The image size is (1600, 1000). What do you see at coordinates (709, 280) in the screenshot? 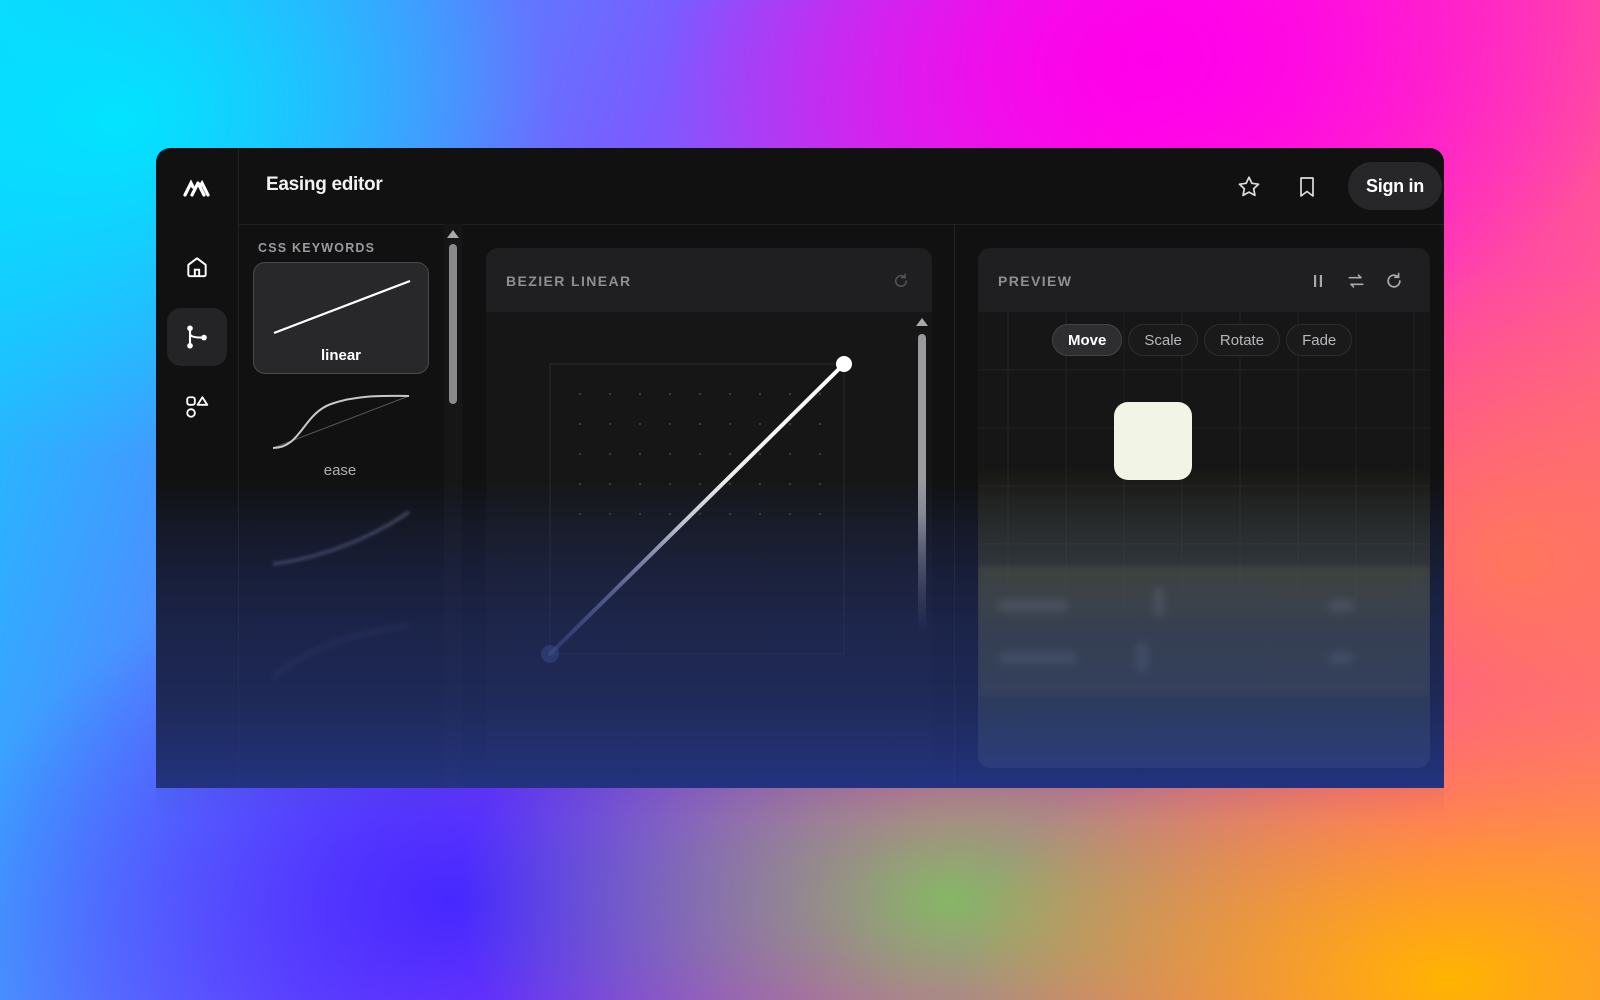
I see `bezier-panel-header: BEZIER LINEAR` at bounding box center [709, 280].